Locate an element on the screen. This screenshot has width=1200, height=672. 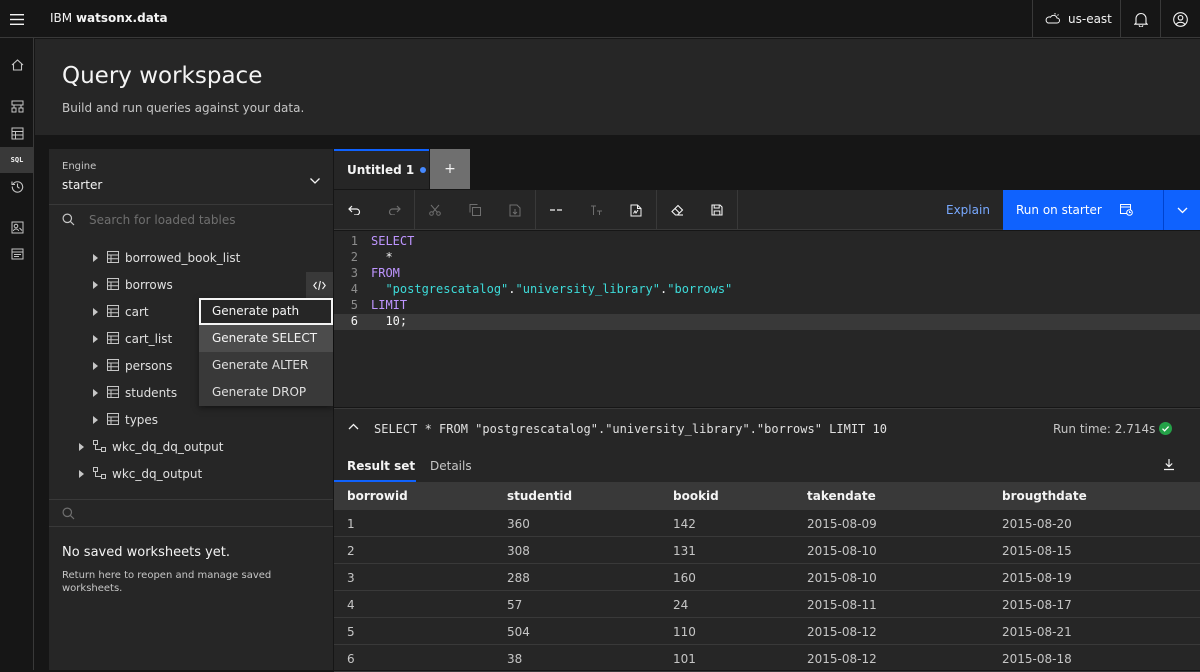
download-icon is located at coordinates (1169, 464).